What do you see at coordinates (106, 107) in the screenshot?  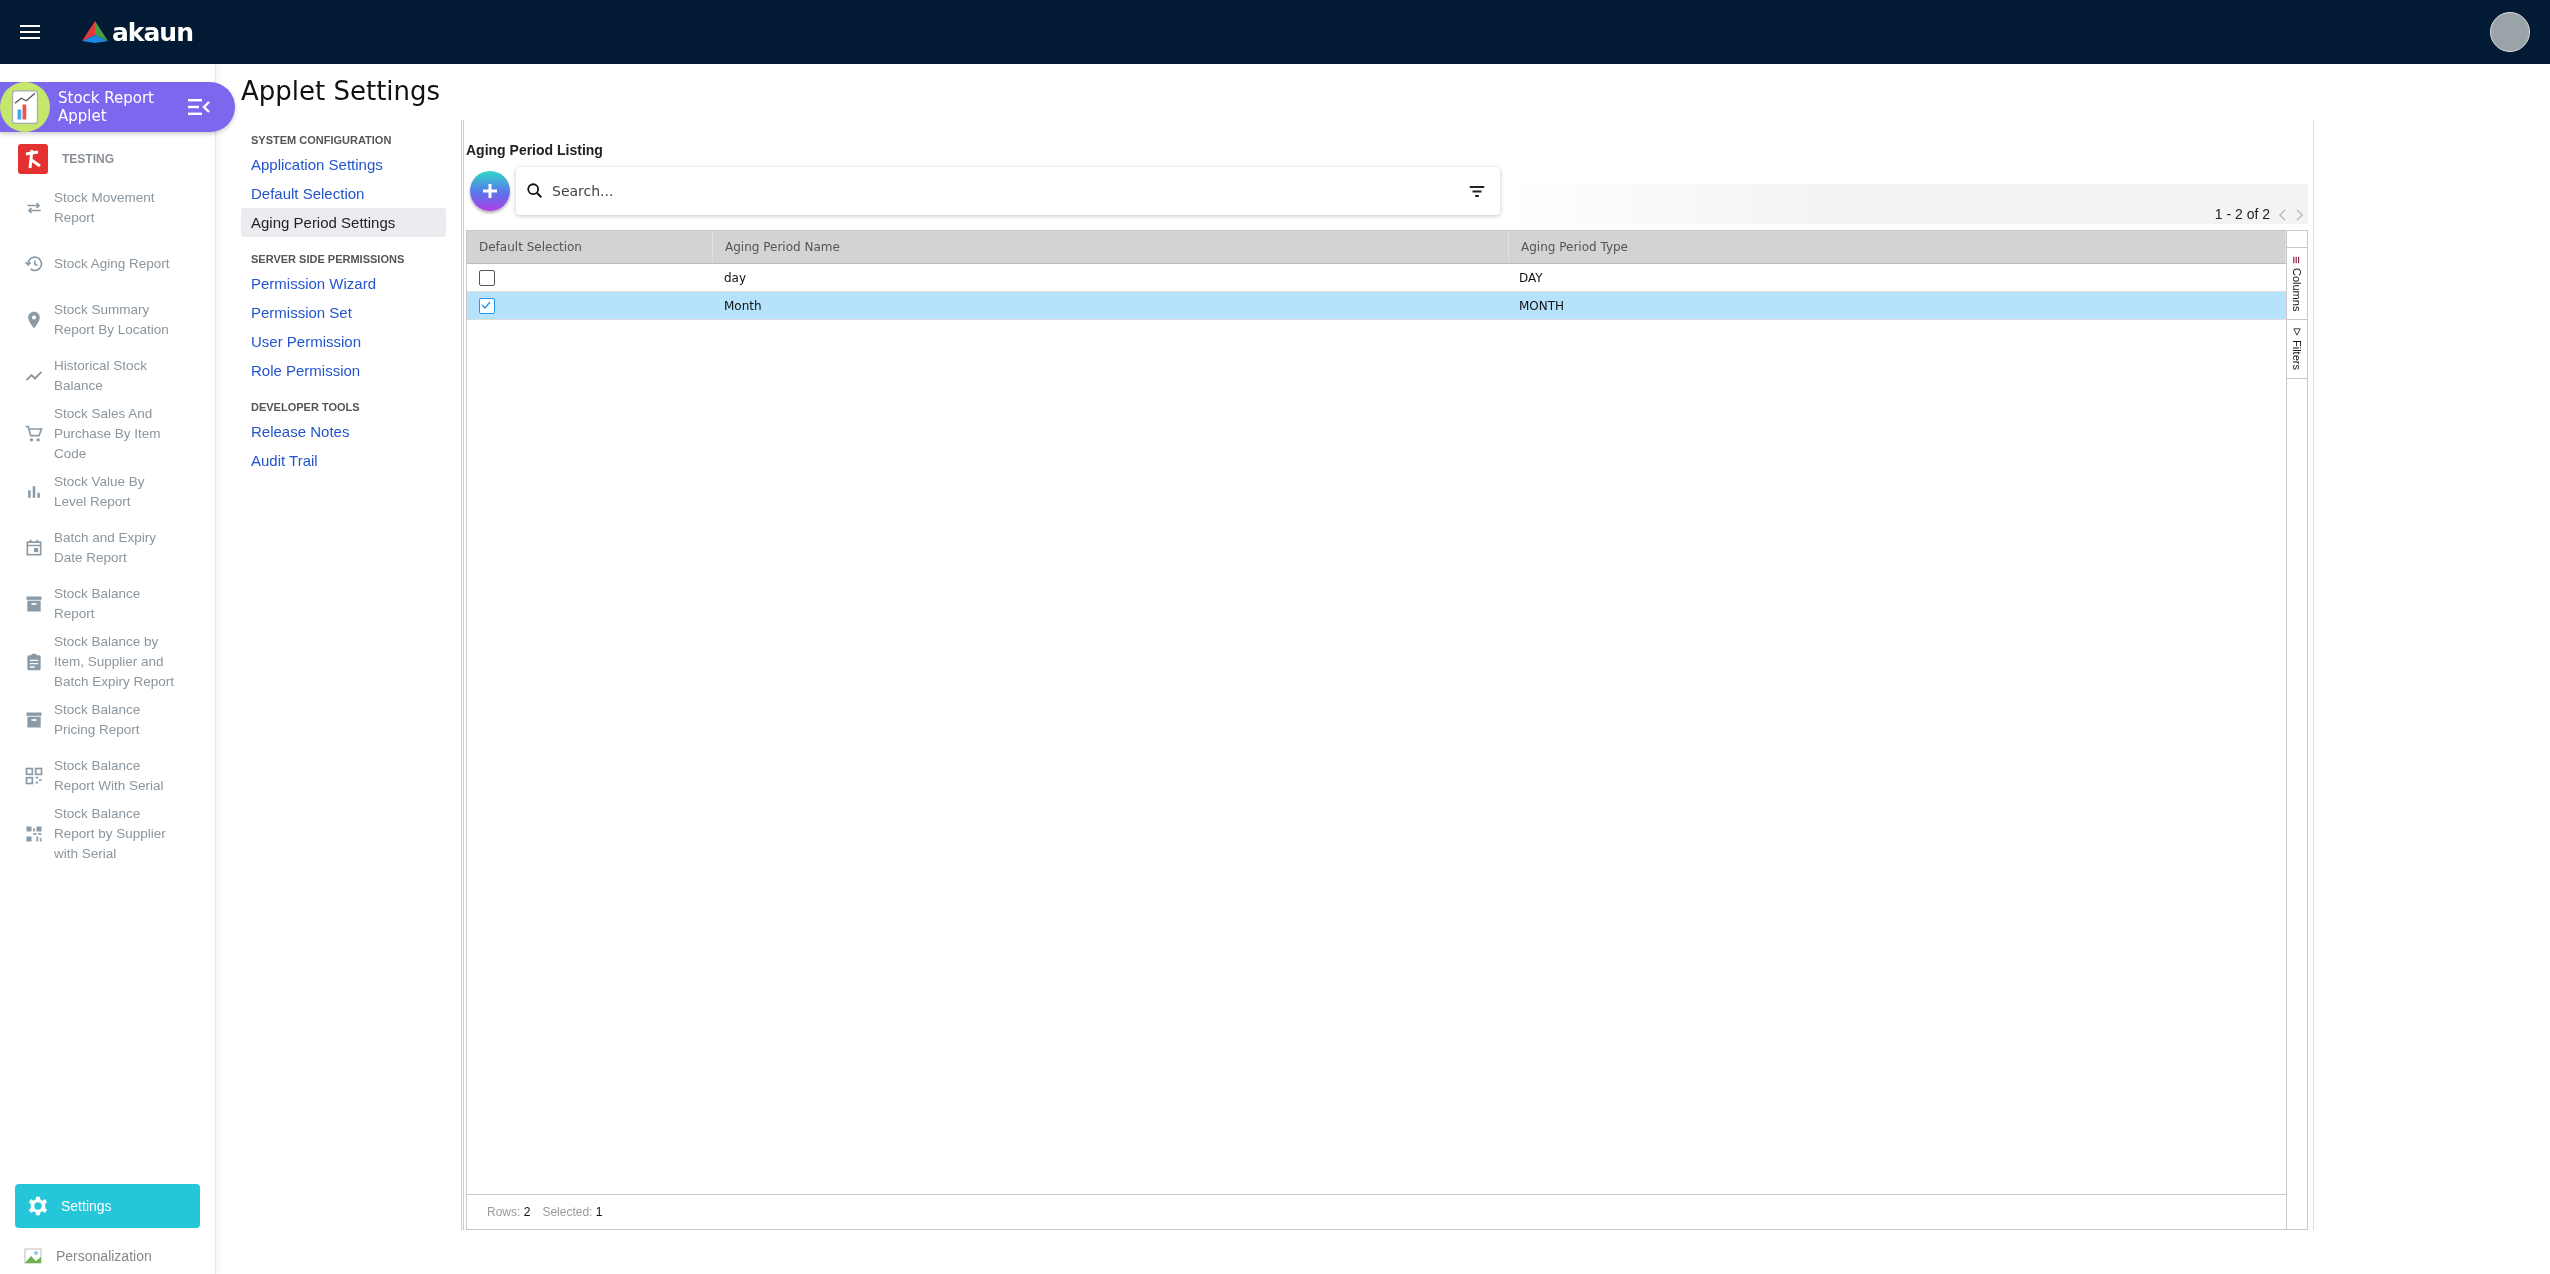 I see `applet-title: Stock Report Applet` at bounding box center [106, 107].